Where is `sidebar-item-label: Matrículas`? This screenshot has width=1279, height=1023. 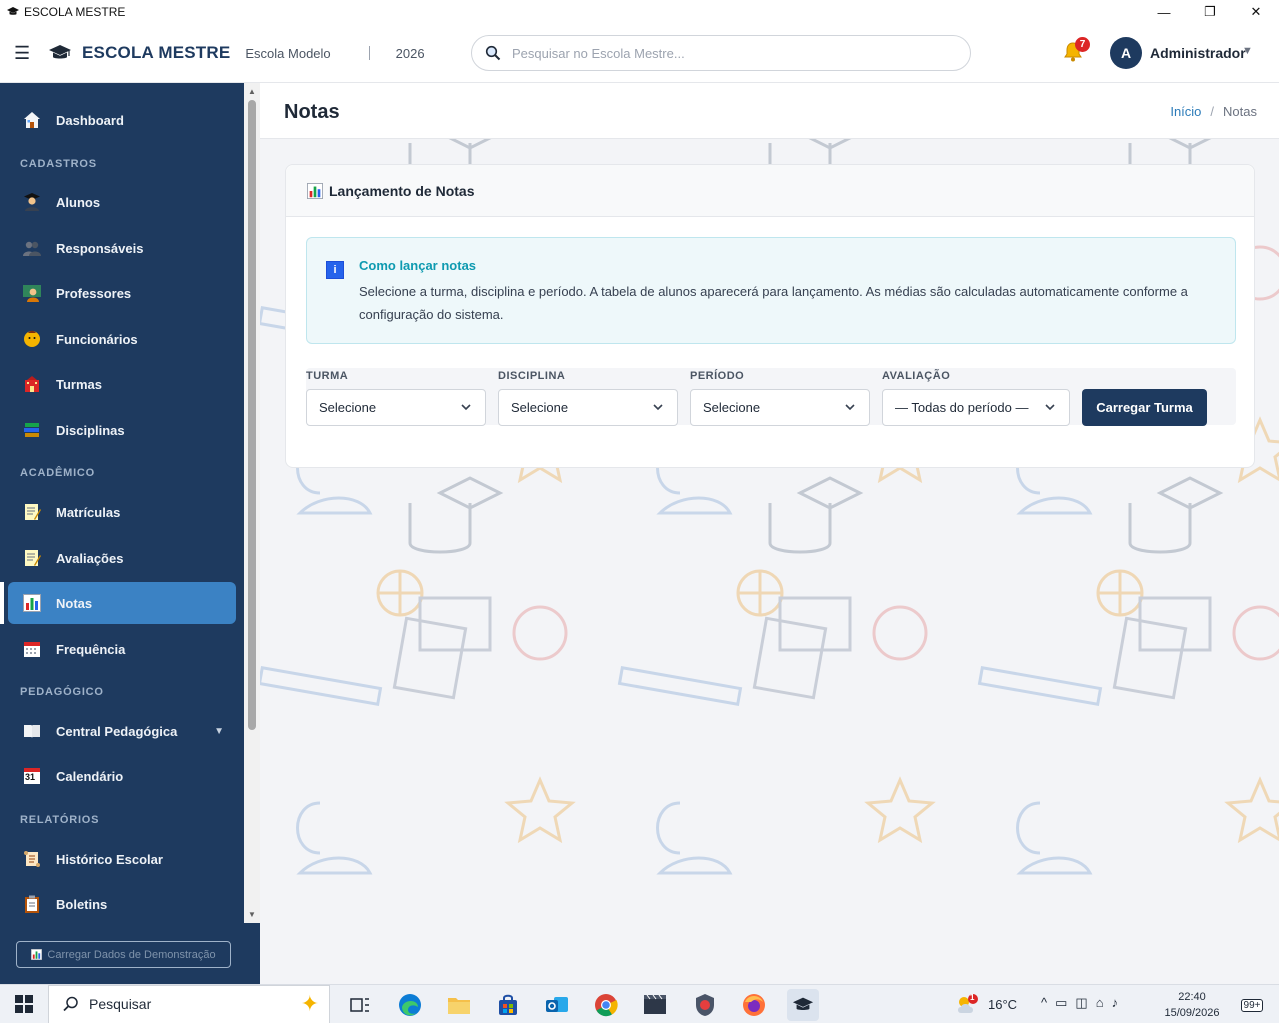
sidebar-item-label: Matrículas is located at coordinates (88, 512).